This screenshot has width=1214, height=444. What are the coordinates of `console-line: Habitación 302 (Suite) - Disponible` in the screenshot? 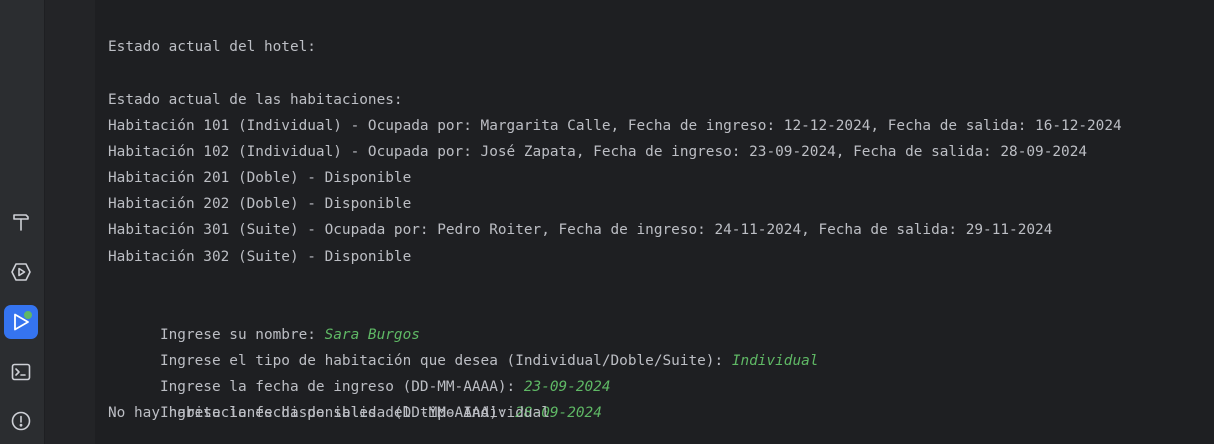 It's located at (260, 257).